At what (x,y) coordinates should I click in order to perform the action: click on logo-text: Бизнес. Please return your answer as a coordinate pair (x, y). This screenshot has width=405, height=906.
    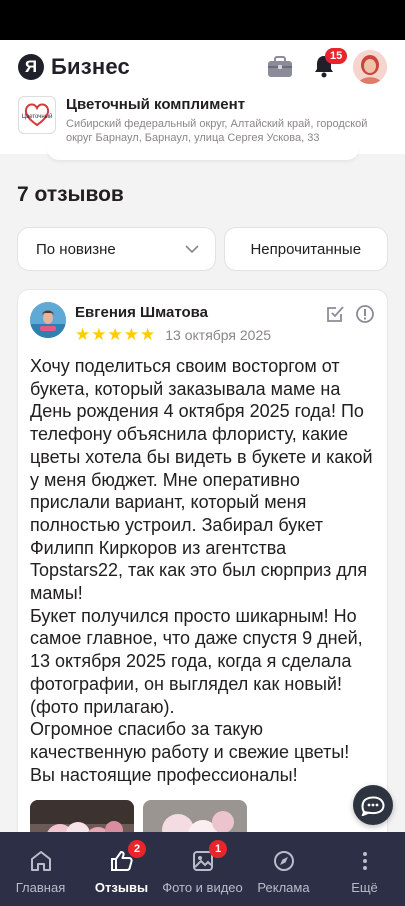
    Looking at the image, I should click on (90, 66).